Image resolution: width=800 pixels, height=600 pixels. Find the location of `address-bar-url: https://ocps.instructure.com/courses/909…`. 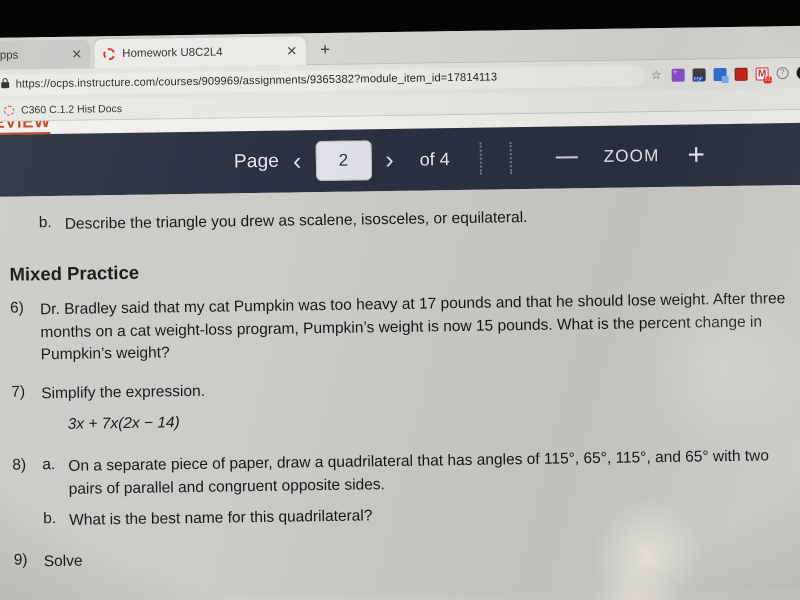

address-bar-url: https://ocps.instructure.com/courses/909… is located at coordinates (256, 81).